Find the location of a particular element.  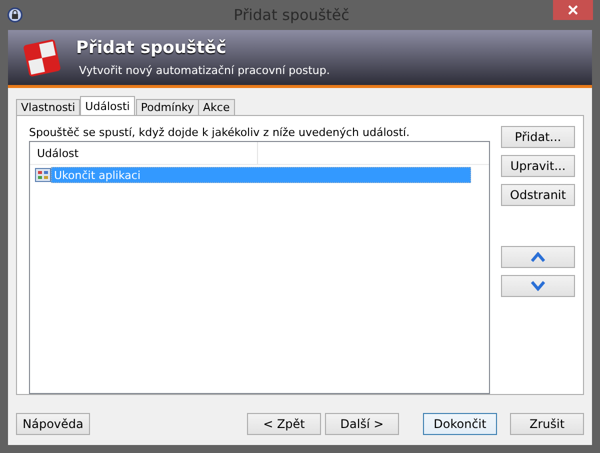

up-chevron-icon is located at coordinates (538, 257).